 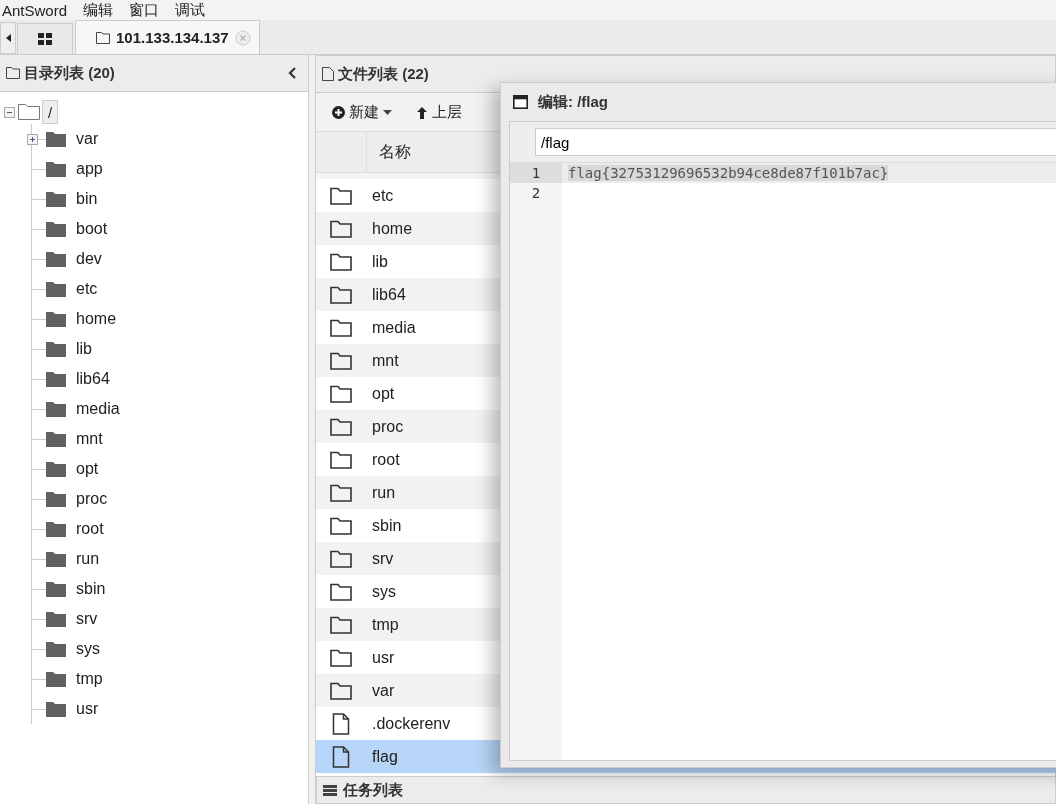 What do you see at coordinates (383, 74) in the screenshot?
I see `panel-title: 文件列表 (22)` at bounding box center [383, 74].